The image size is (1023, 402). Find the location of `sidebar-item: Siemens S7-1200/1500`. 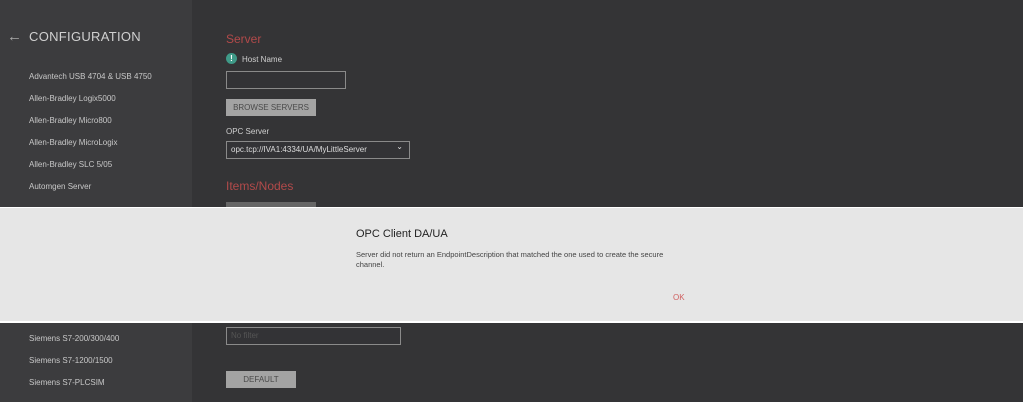

sidebar-item: Siemens S7-1200/1500 is located at coordinates (71, 360).